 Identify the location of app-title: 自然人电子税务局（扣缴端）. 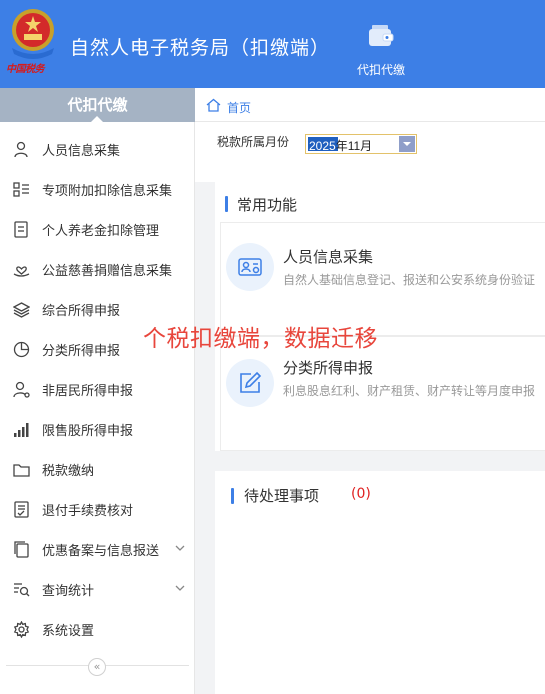
(200, 48).